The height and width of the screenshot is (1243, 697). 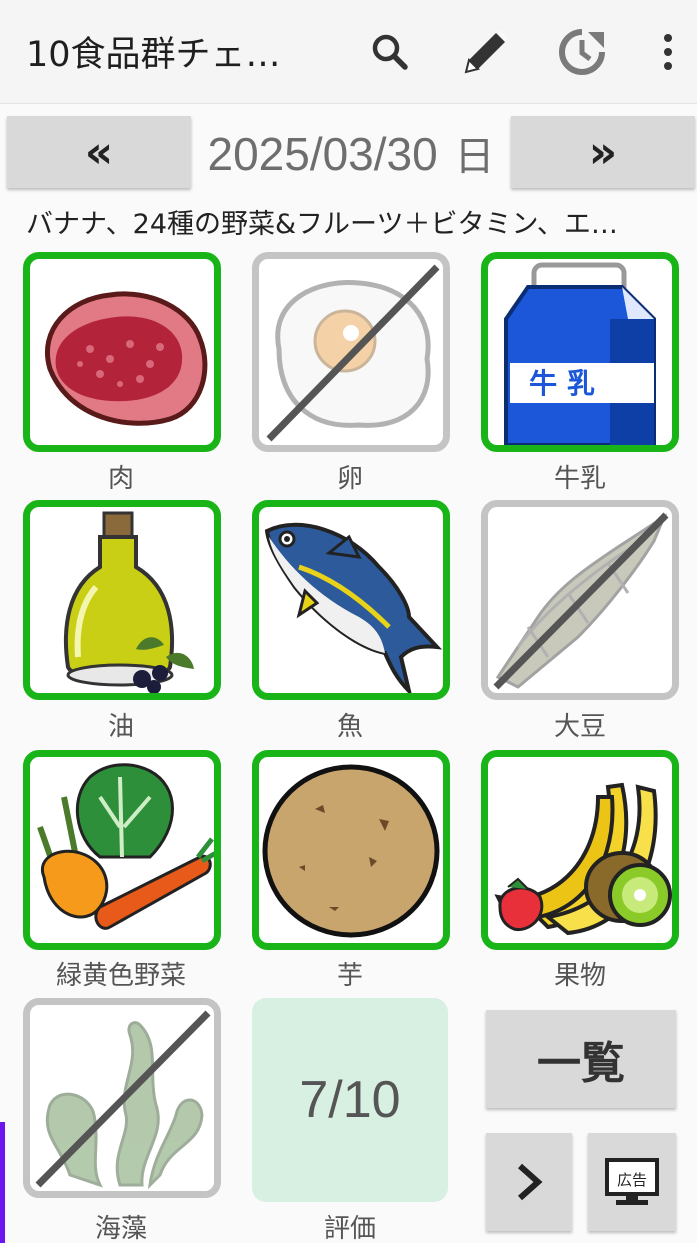 I want to click on food-group-meat, so click(x=122, y=352).